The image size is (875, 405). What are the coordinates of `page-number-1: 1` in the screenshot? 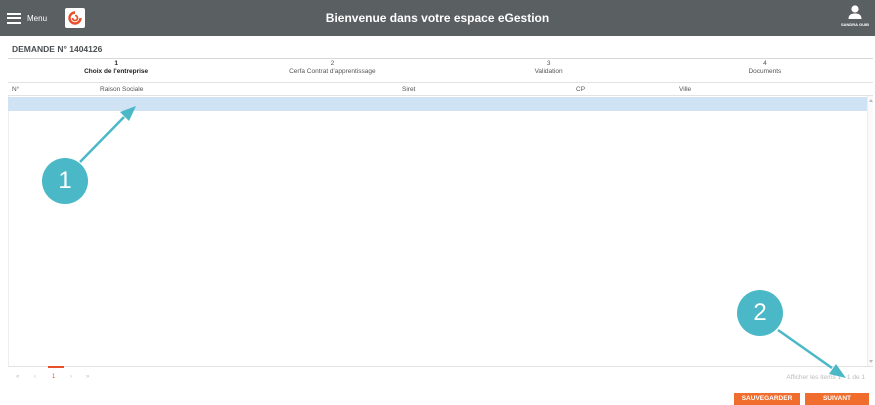 It's located at (53, 377).